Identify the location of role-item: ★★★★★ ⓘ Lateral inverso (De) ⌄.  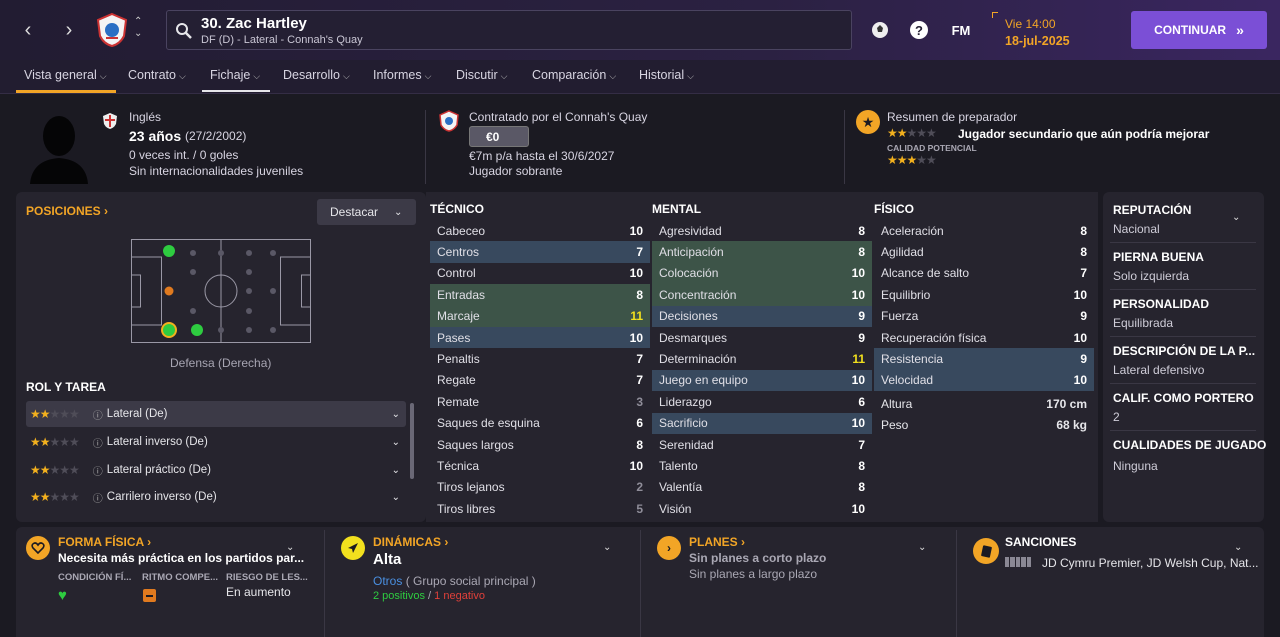
(216, 442).